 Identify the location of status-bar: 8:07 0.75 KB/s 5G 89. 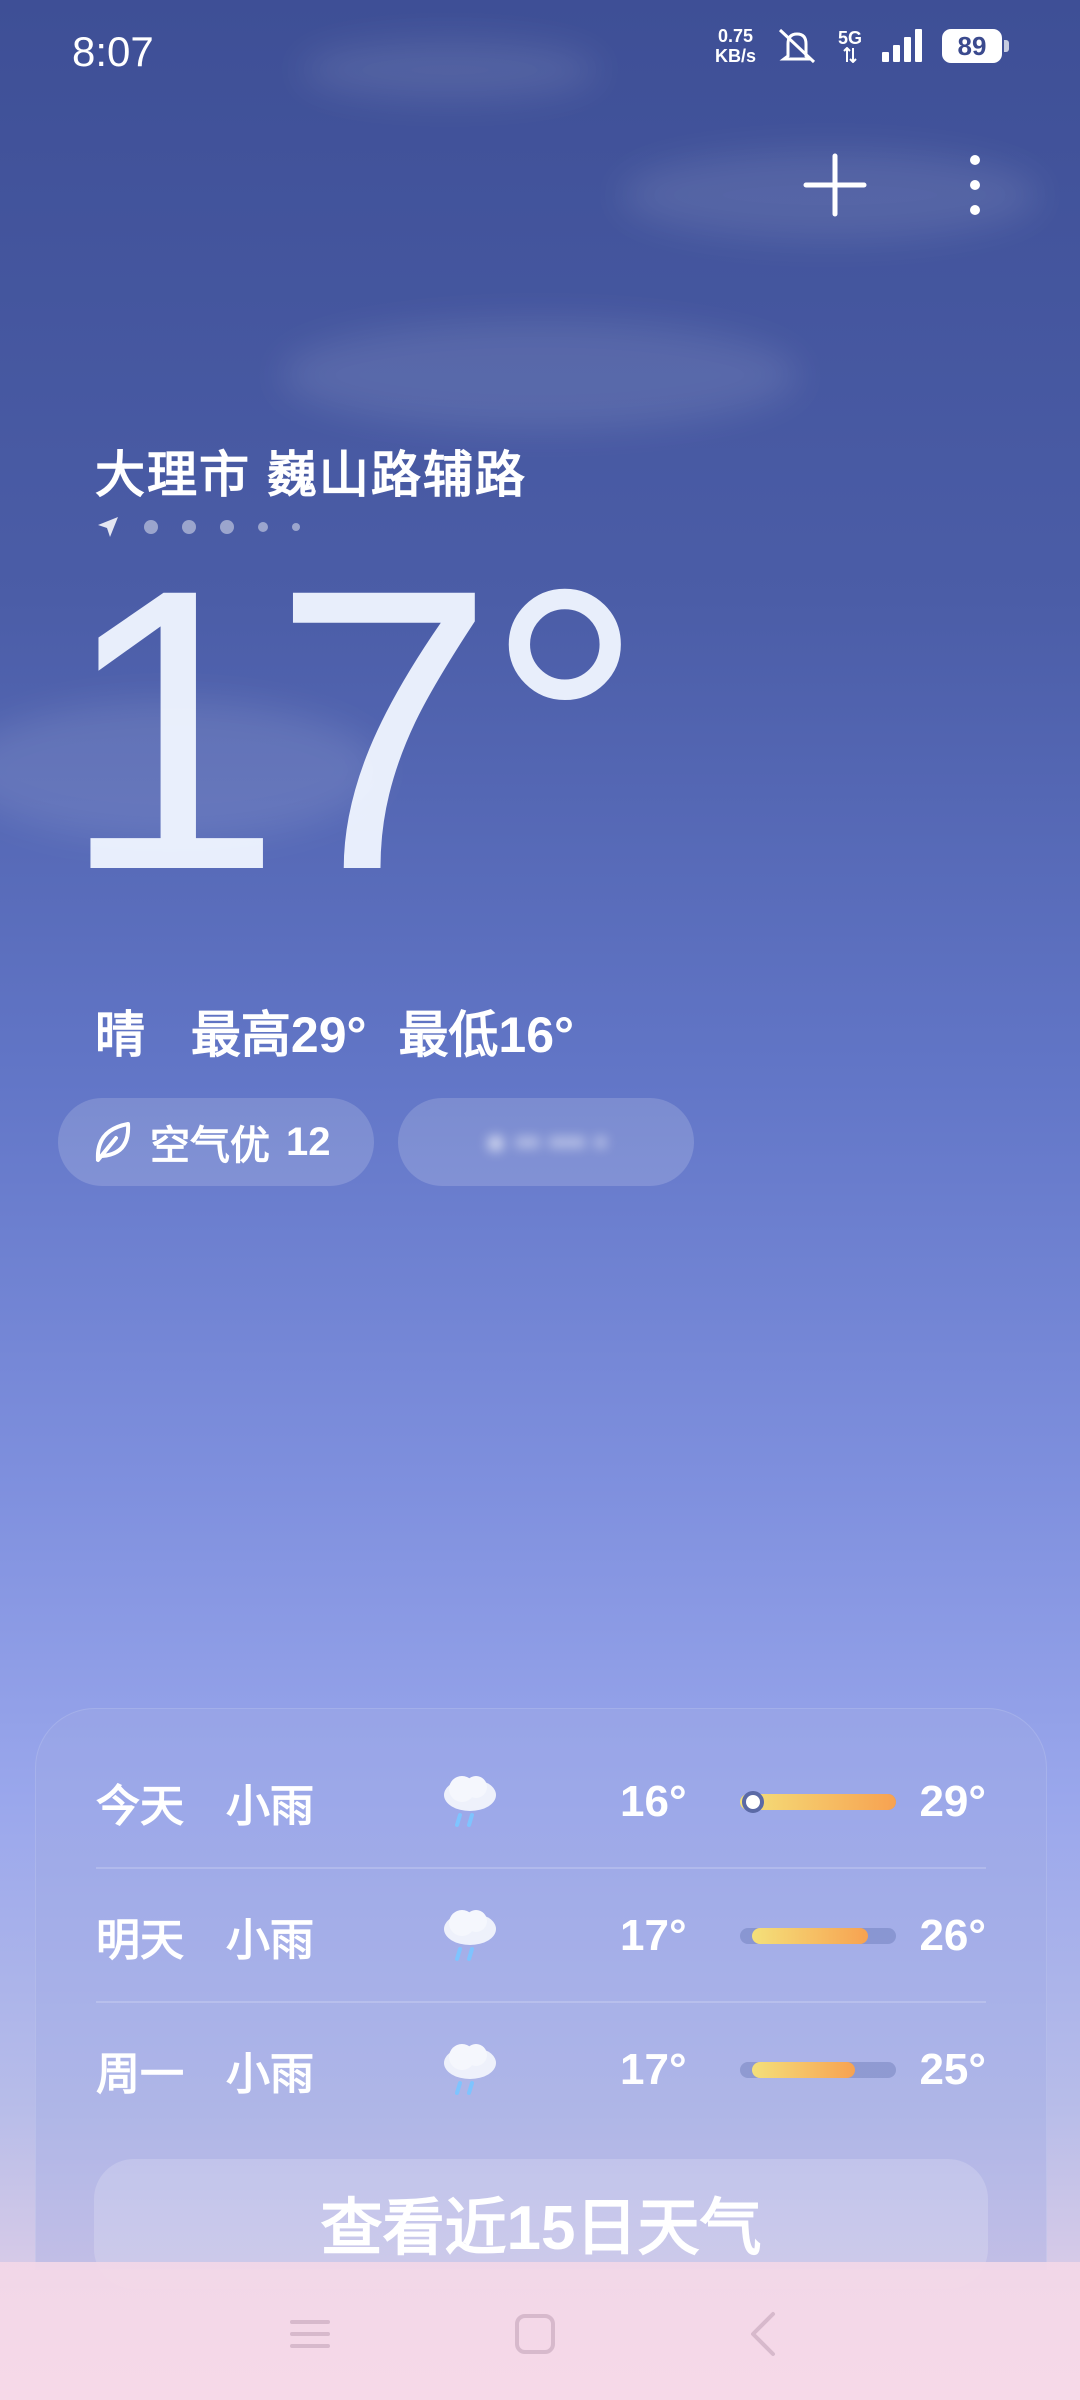
(540, 50).